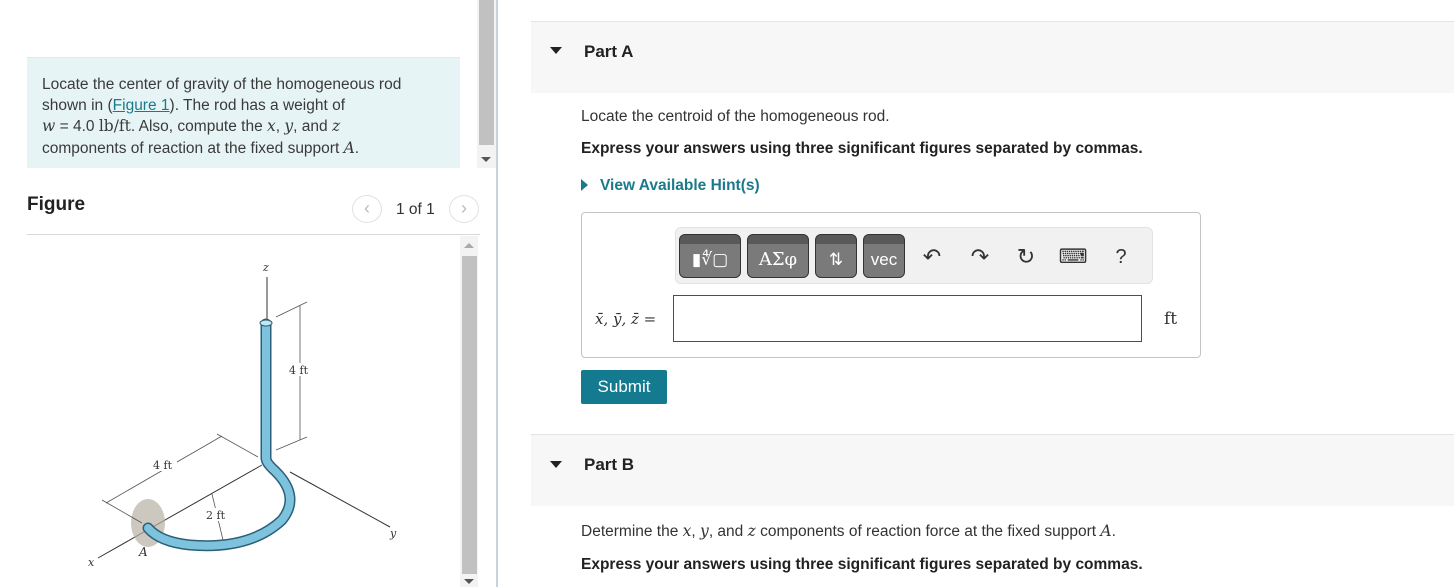 The height and width of the screenshot is (587, 1454). I want to click on arrows-icon: ⇅, so click(836, 259).